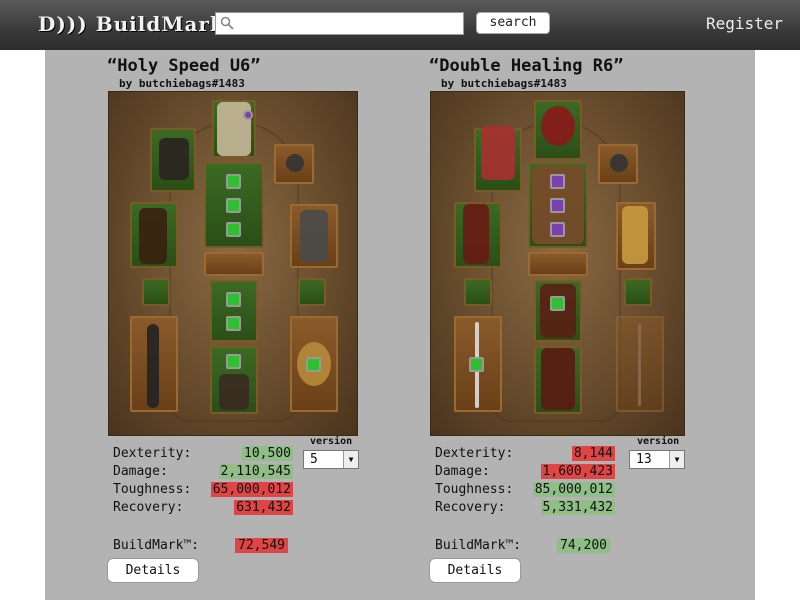  I want to click on build-title: “Holy Speed U6”, so click(184, 66).